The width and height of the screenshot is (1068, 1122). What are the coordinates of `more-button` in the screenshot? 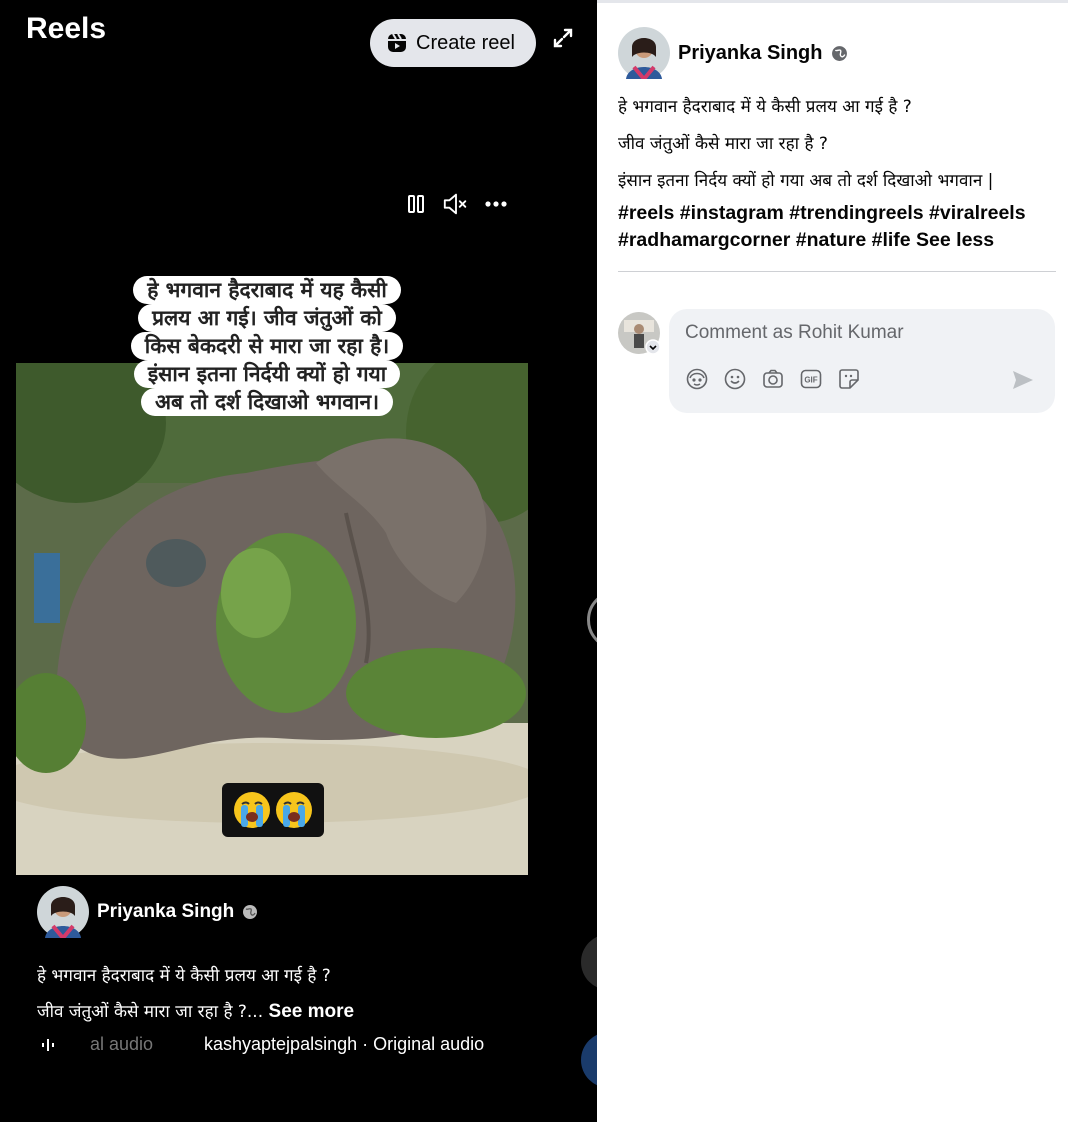 It's located at (496, 204).